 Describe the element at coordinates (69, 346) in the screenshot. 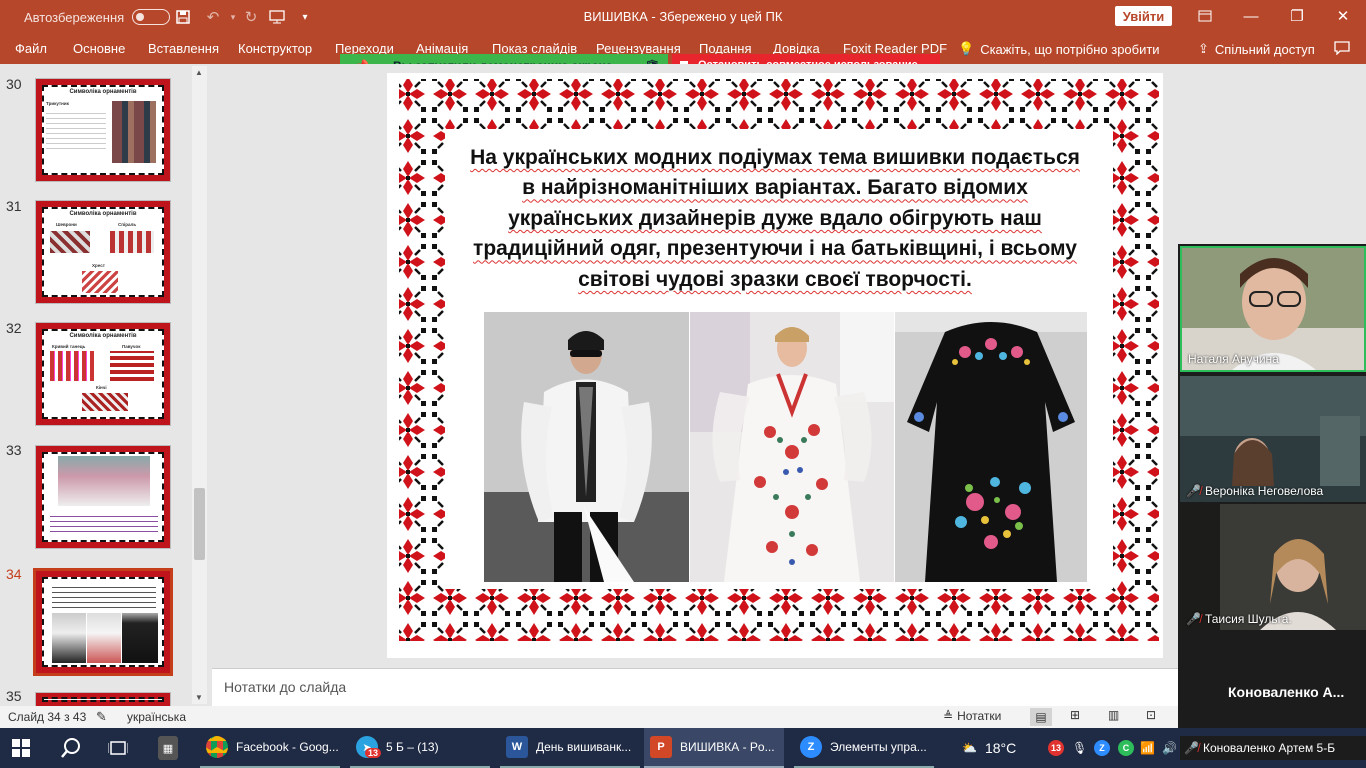

I see `thumb-label: Кривий танець` at that location.